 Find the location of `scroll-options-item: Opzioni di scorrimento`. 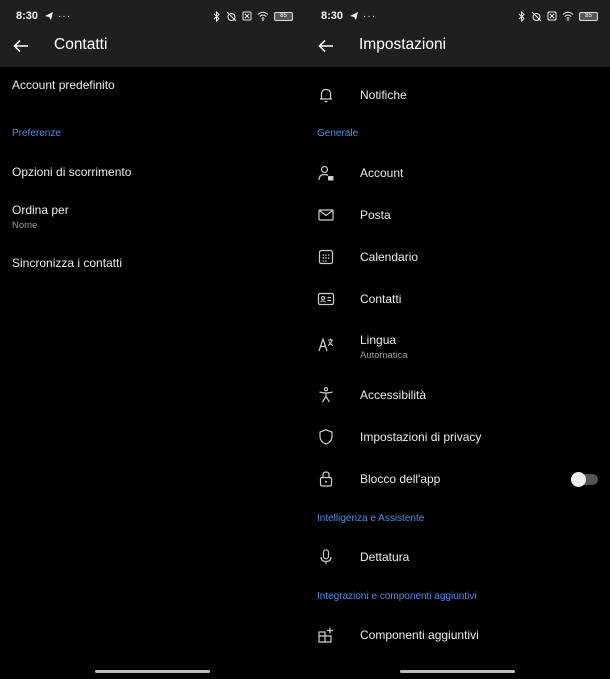

scroll-options-item: Opzioni di scorrimento is located at coordinates (152, 175).